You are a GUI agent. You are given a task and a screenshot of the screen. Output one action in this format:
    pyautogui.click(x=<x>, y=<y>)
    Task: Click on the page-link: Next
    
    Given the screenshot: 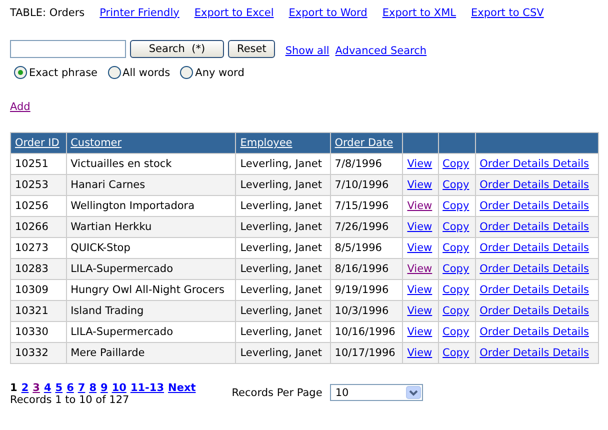 What is the action you would take?
    pyautogui.click(x=182, y=388)
    